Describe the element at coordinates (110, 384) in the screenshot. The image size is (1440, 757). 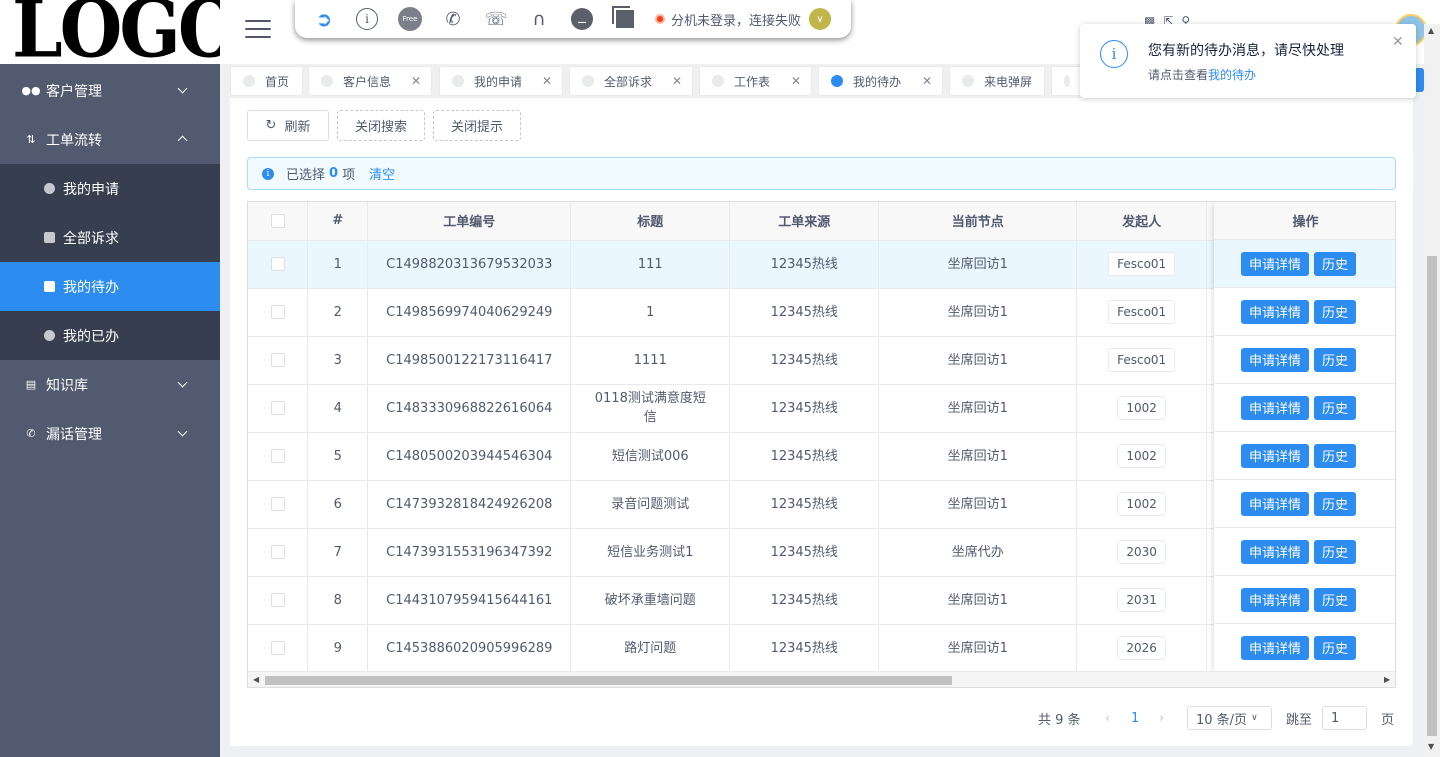
I see `menu-knowledge: ▤ 知识库` at that location.